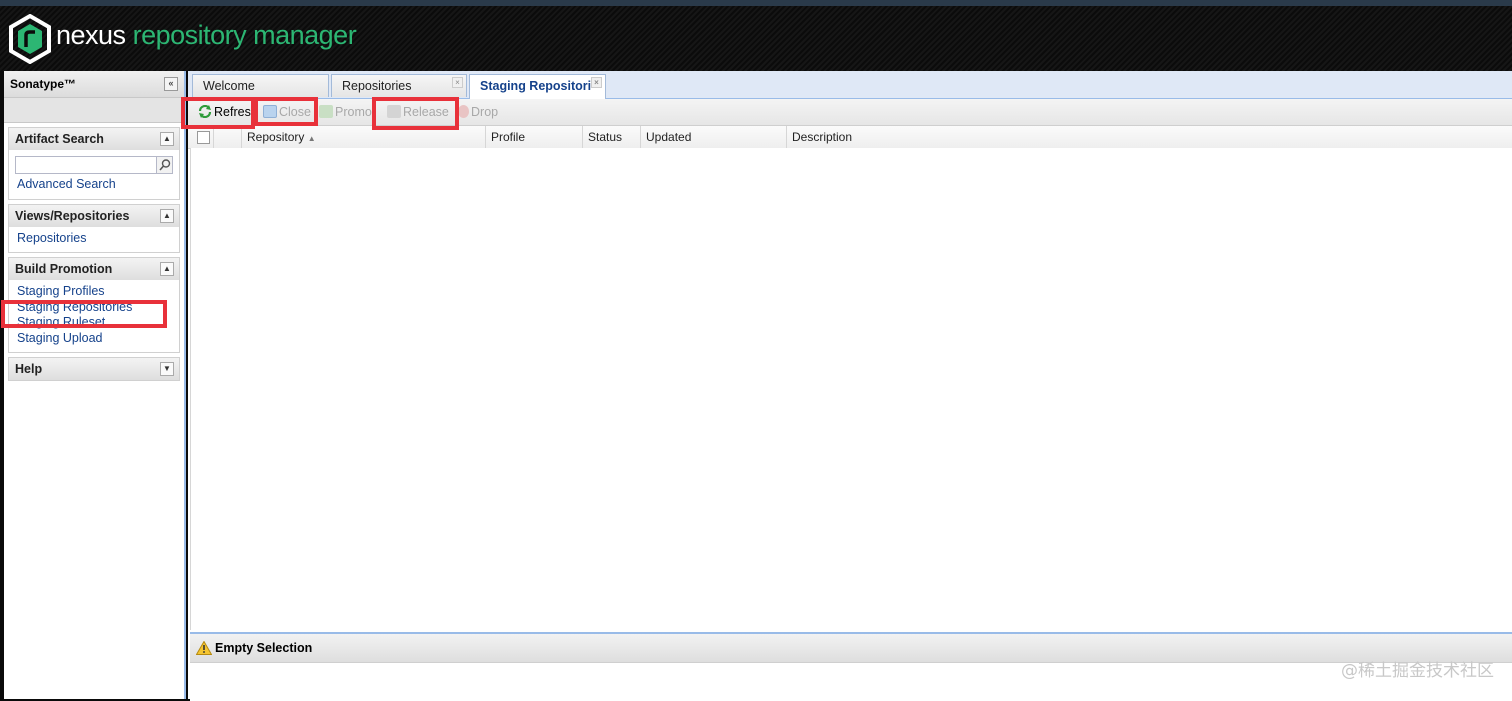  What do you see at coordinates (286, 111) in the screenshot?
I see `highlight-close` at bounding box center [286, 111].